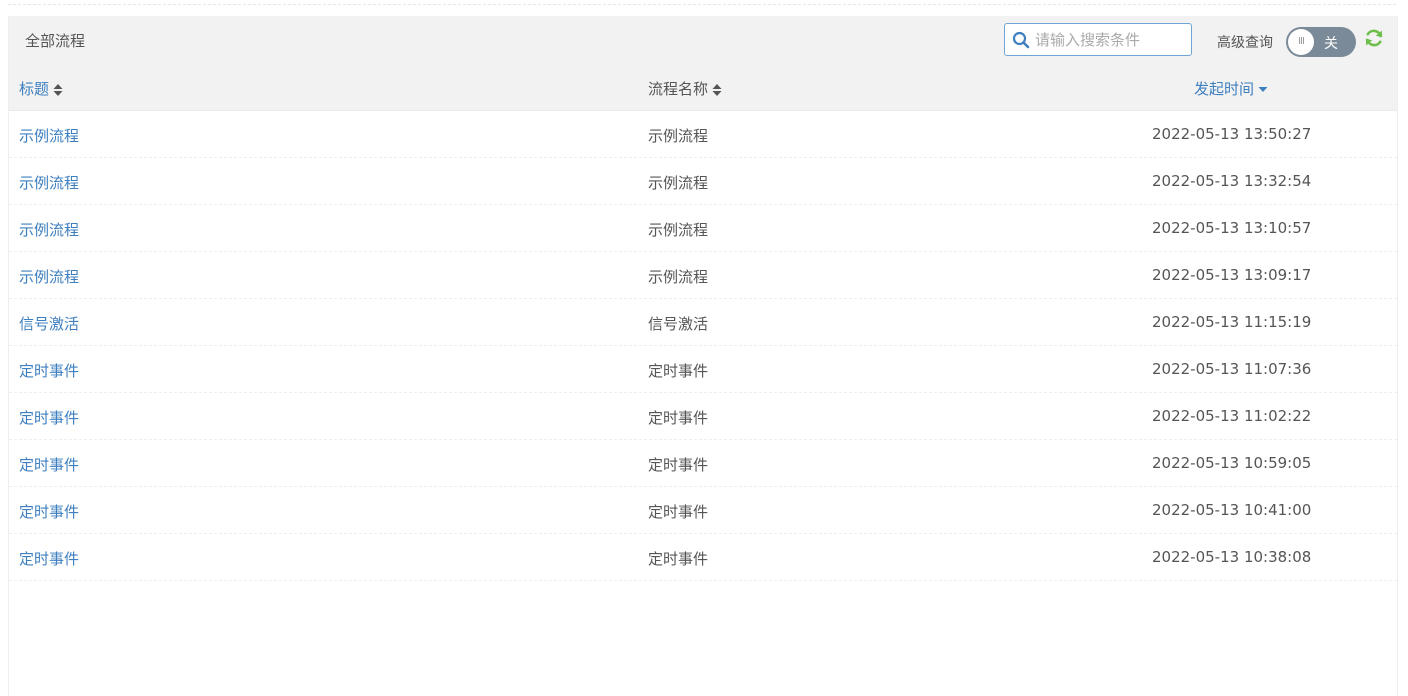 This screenshot has width=1408, height=696. Describe the element at coordinates (1232, 416) in the screenshot. I see `row-start-time: 2022-05-13 11:02:22` at that location.